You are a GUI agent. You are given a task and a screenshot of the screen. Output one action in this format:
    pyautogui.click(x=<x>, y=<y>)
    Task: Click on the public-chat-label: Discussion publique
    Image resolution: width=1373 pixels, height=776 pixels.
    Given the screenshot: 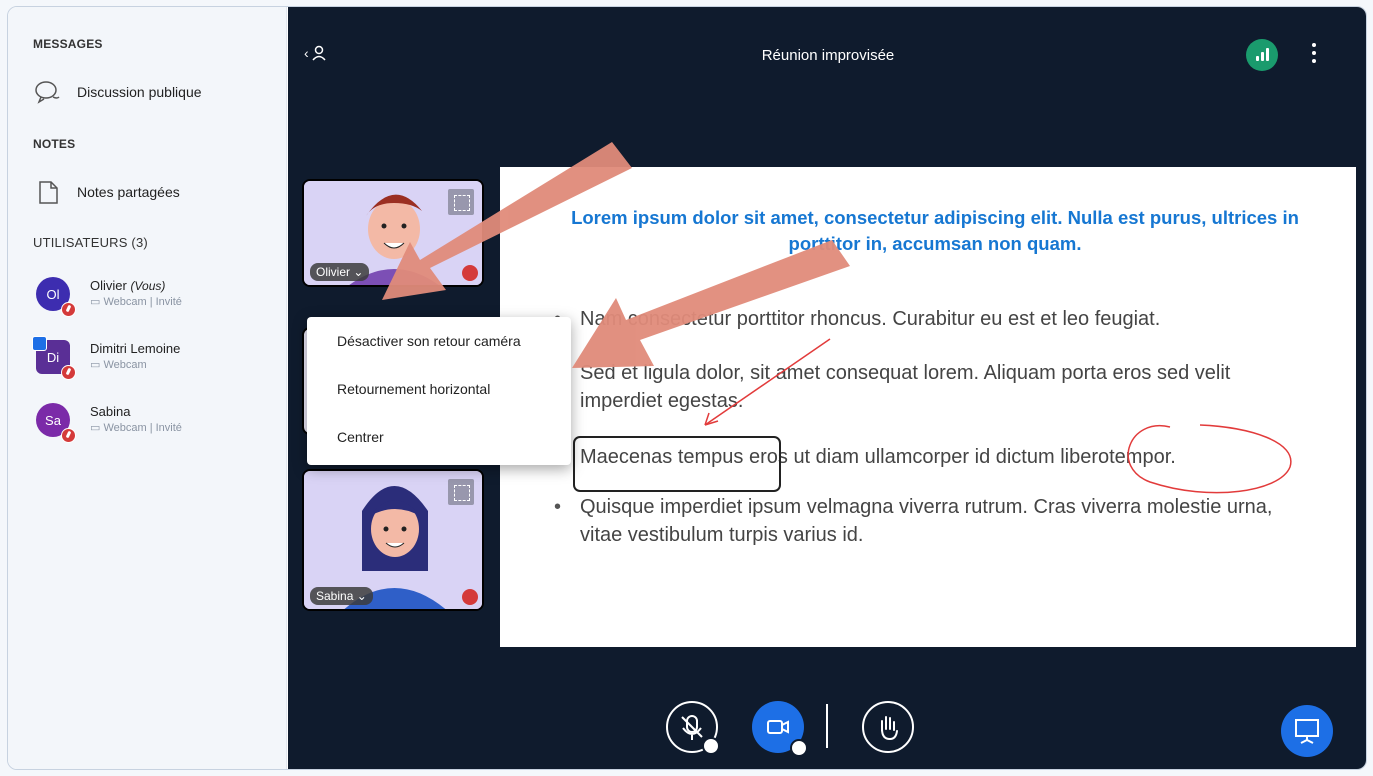 What is the action you would take?
    pyautogui.click(x=139, y=92)
    